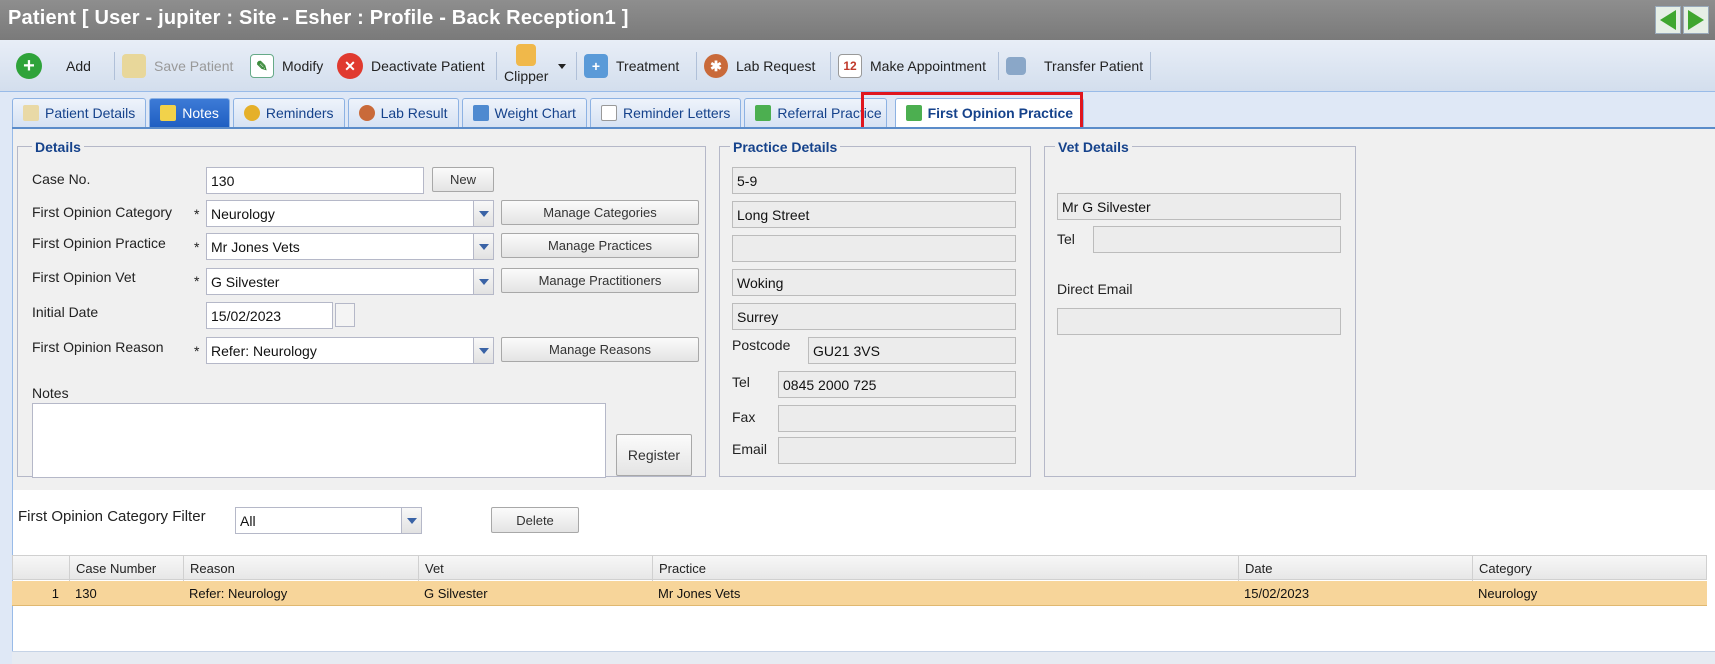 The height and width of the screenshot is (664, 1715). I want to click on make-appointment-button: 12 Make Appointment, so click(912, 66).